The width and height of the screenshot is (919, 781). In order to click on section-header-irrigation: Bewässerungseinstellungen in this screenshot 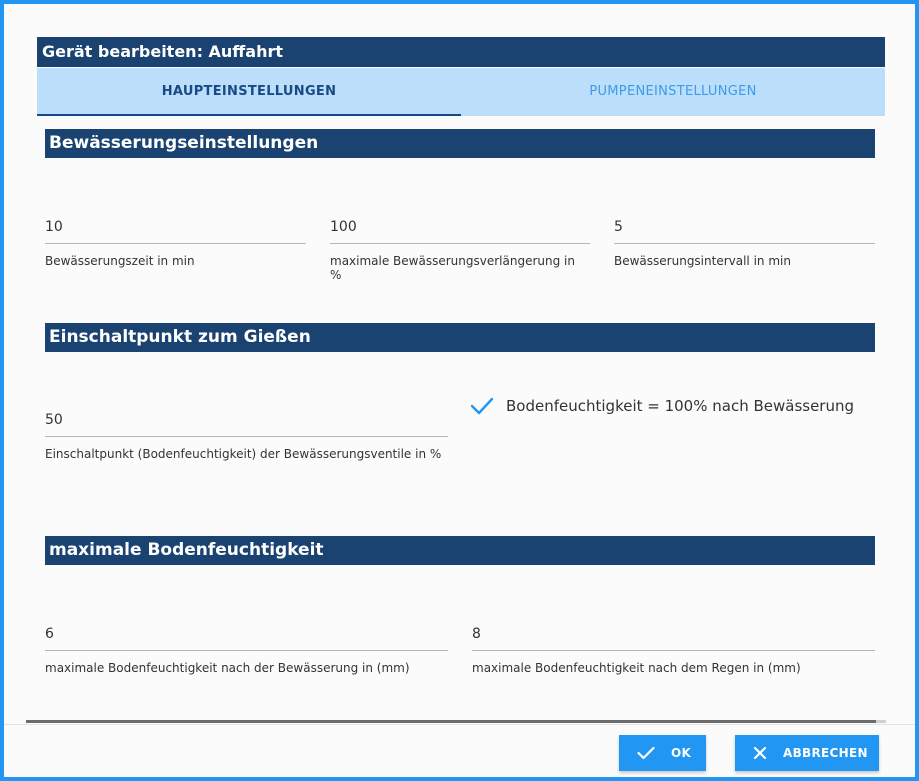, I will do `click(460, 143)`.